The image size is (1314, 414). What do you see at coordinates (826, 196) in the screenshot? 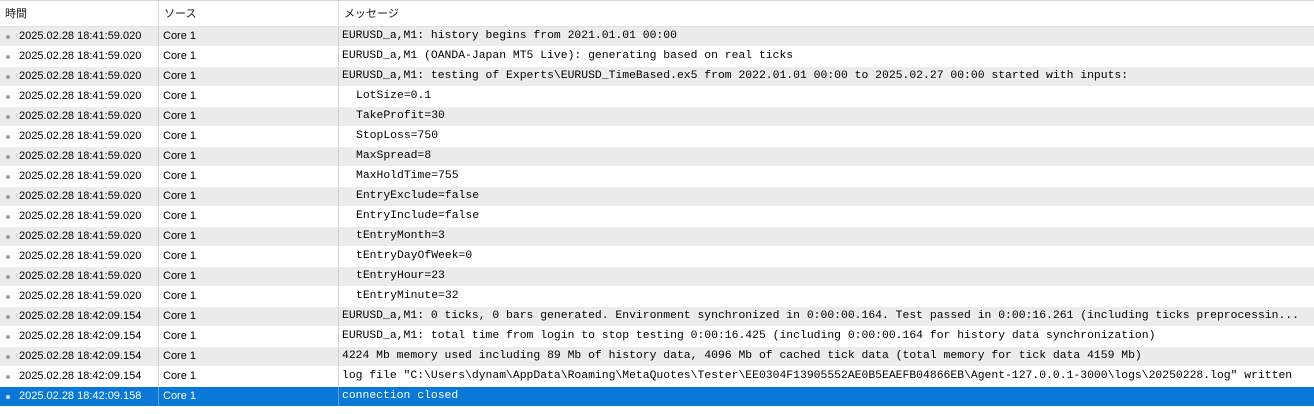
I see `log-message: EntryExclude=false` at bounding box center [826, 196].